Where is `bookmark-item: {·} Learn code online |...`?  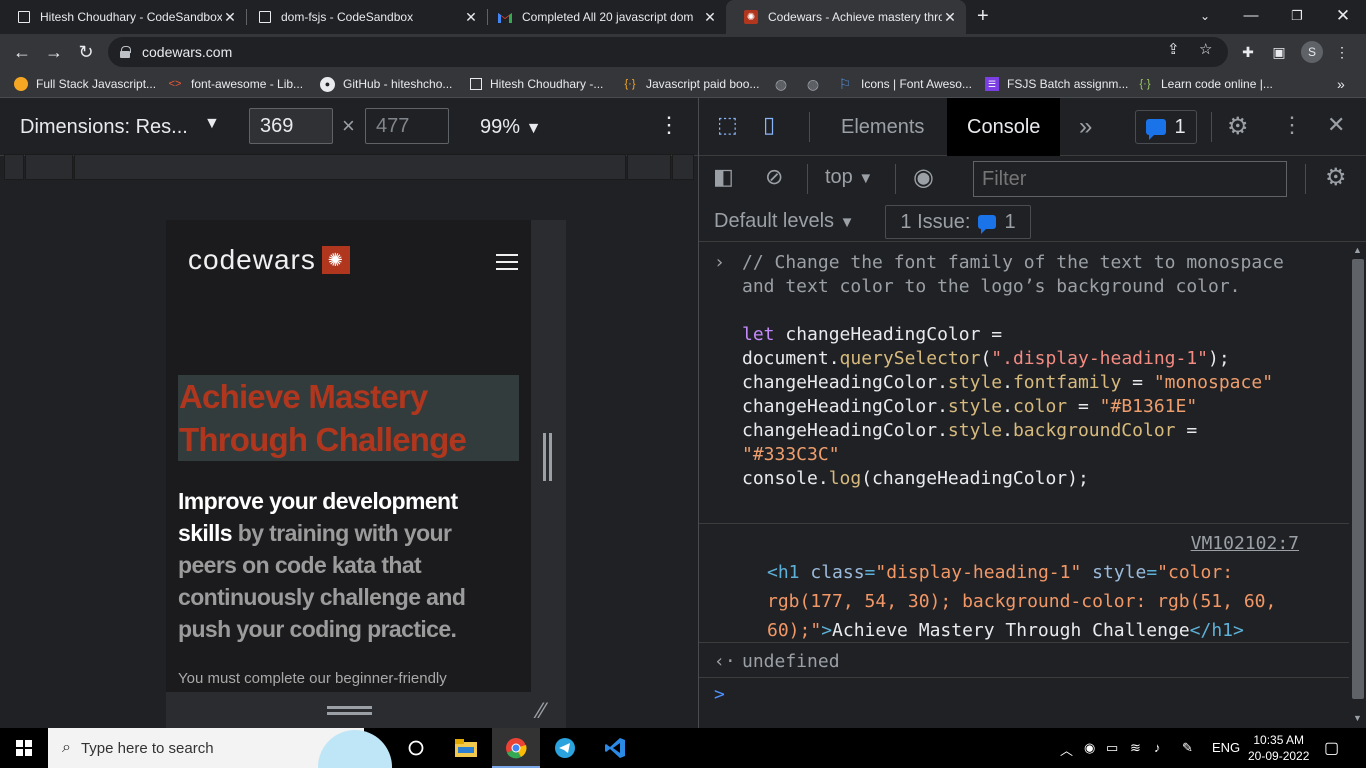
bookmark-item: {·} Learn code online |... is located at coordinates (1204, 84).